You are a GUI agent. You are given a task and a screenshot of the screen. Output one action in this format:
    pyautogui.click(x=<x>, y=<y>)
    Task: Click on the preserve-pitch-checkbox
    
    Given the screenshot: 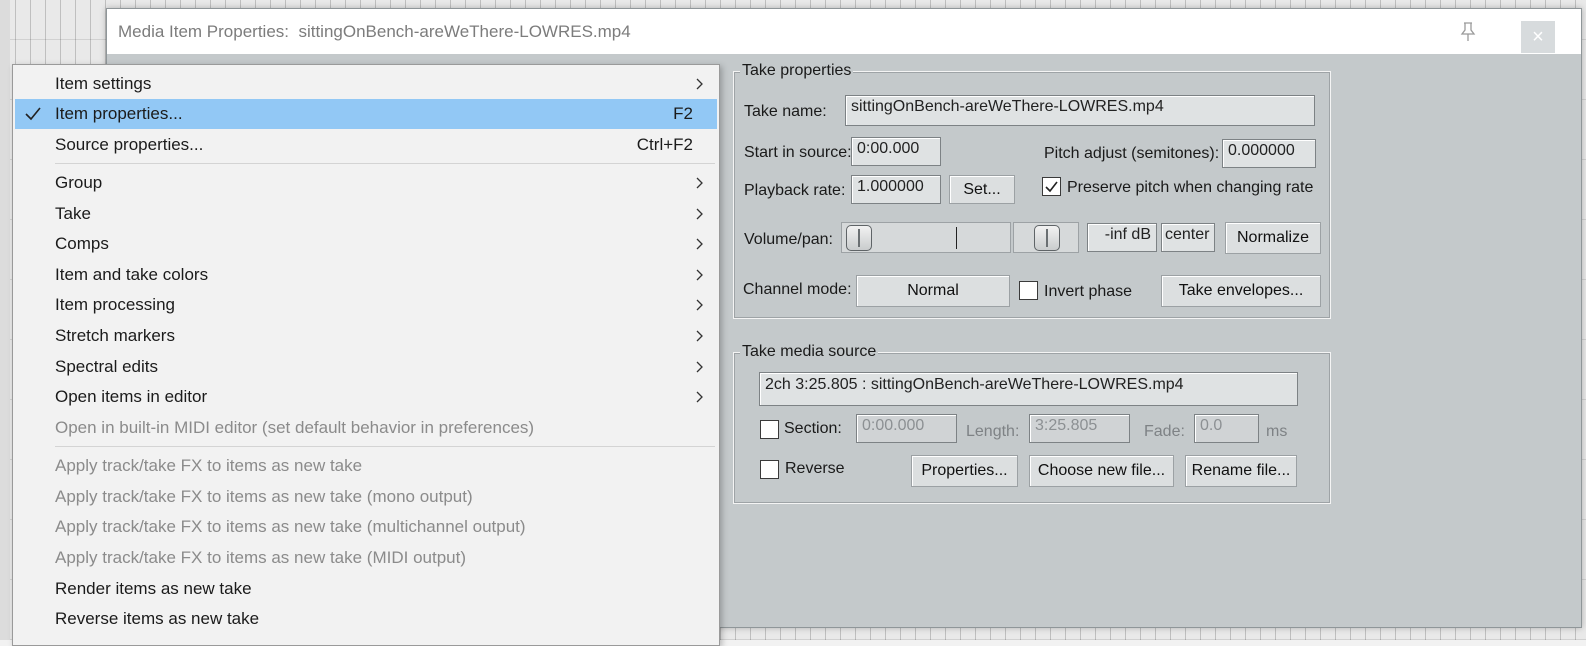 What is the action you would take?
    pyautogui.click(x=1051, y=186)
    